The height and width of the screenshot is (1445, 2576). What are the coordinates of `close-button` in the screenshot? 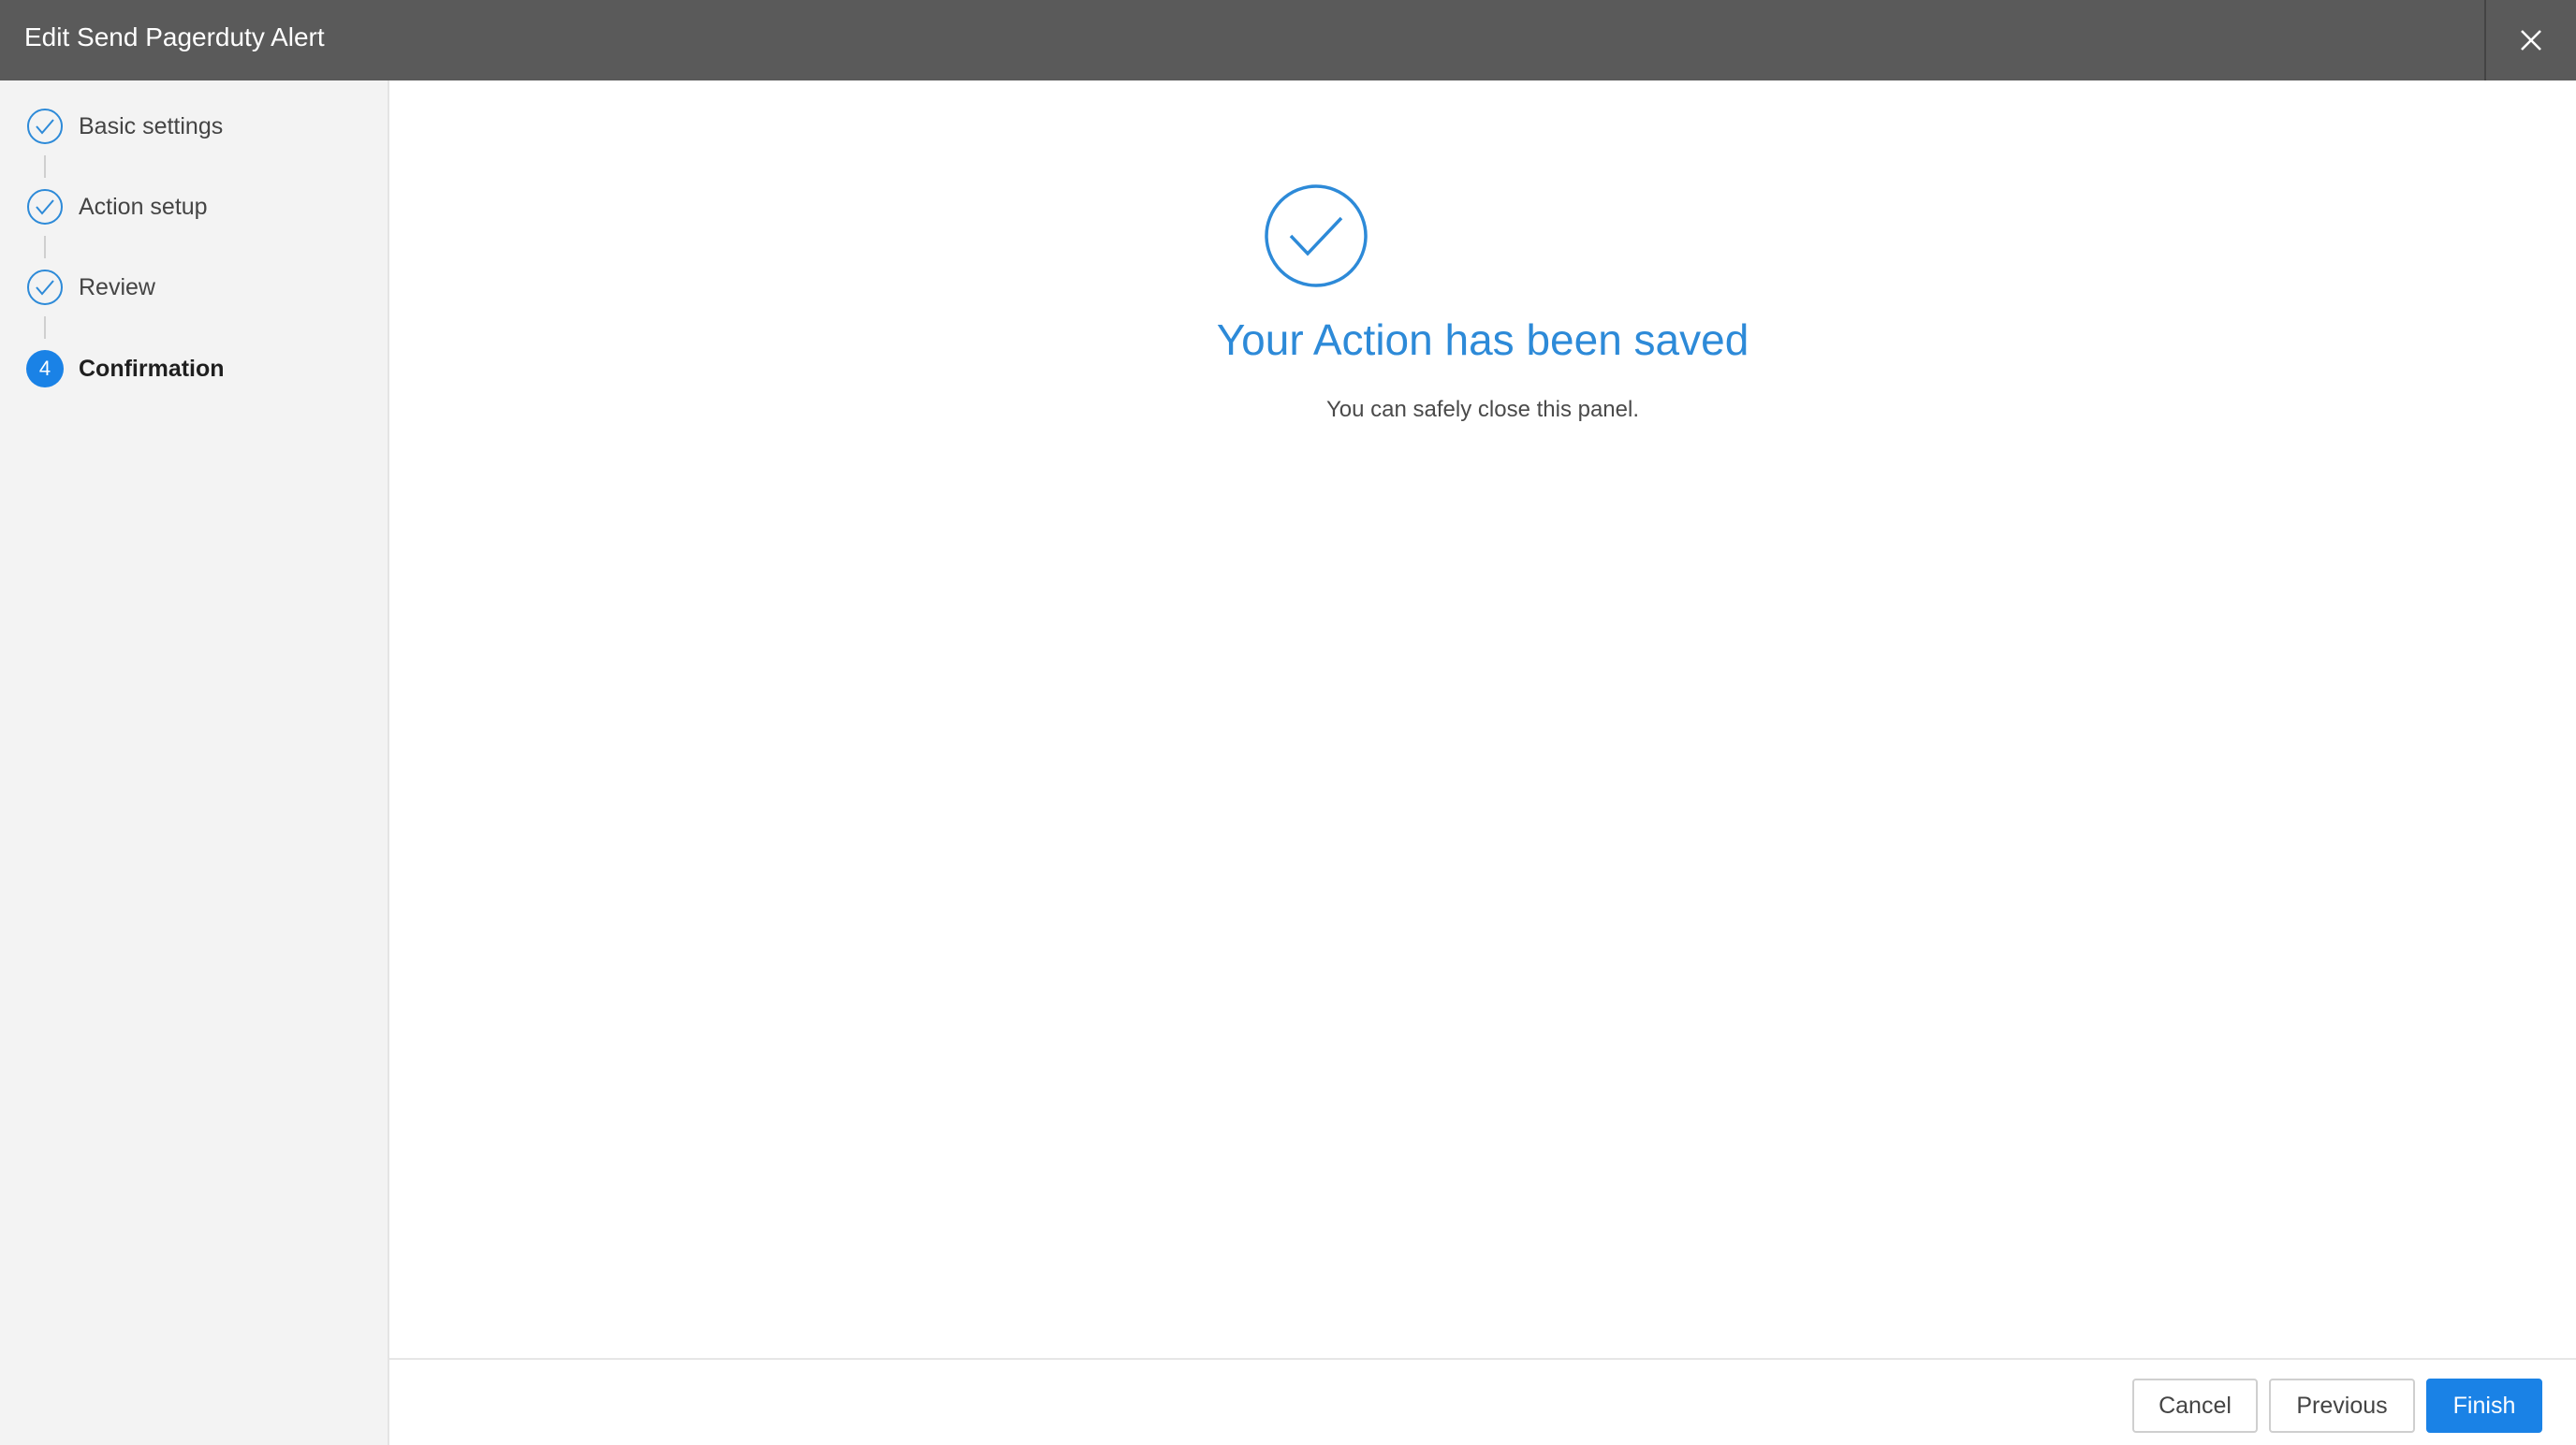 It's located at (2530, 40).